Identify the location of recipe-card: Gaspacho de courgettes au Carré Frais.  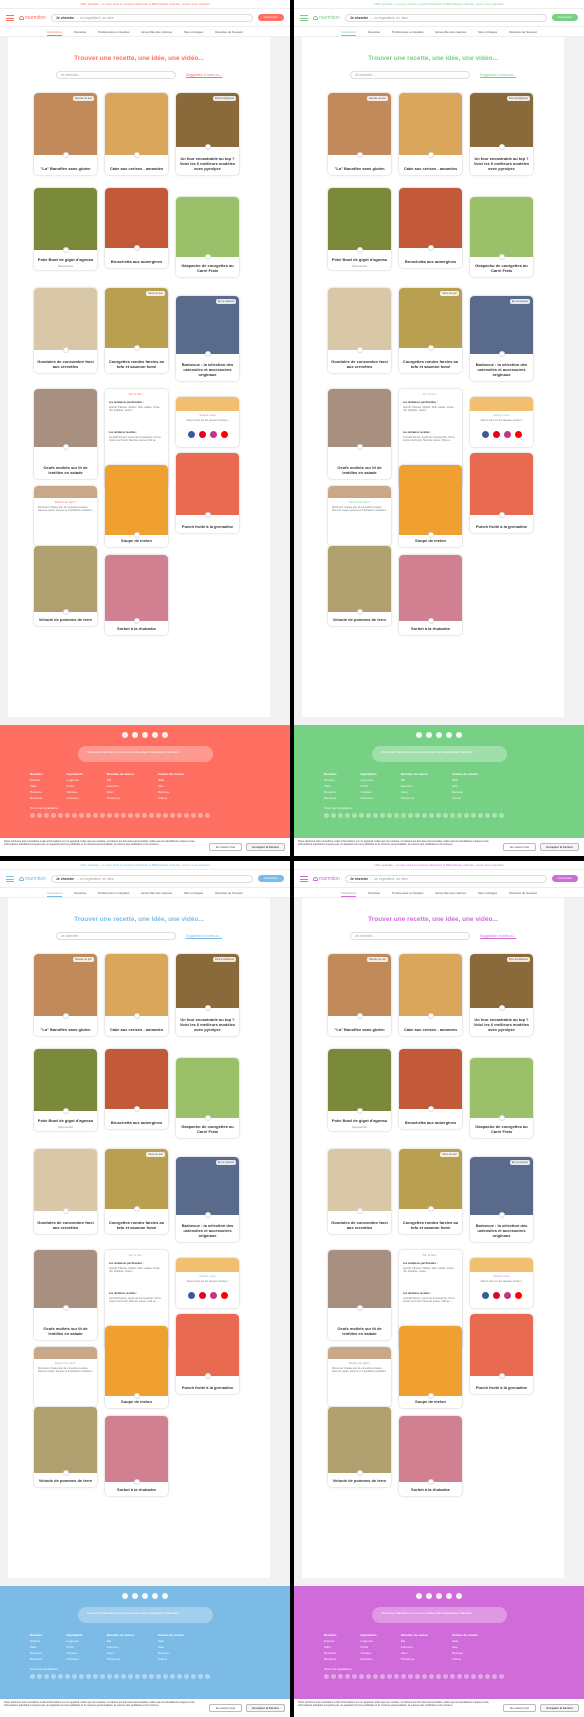
(501, 237).